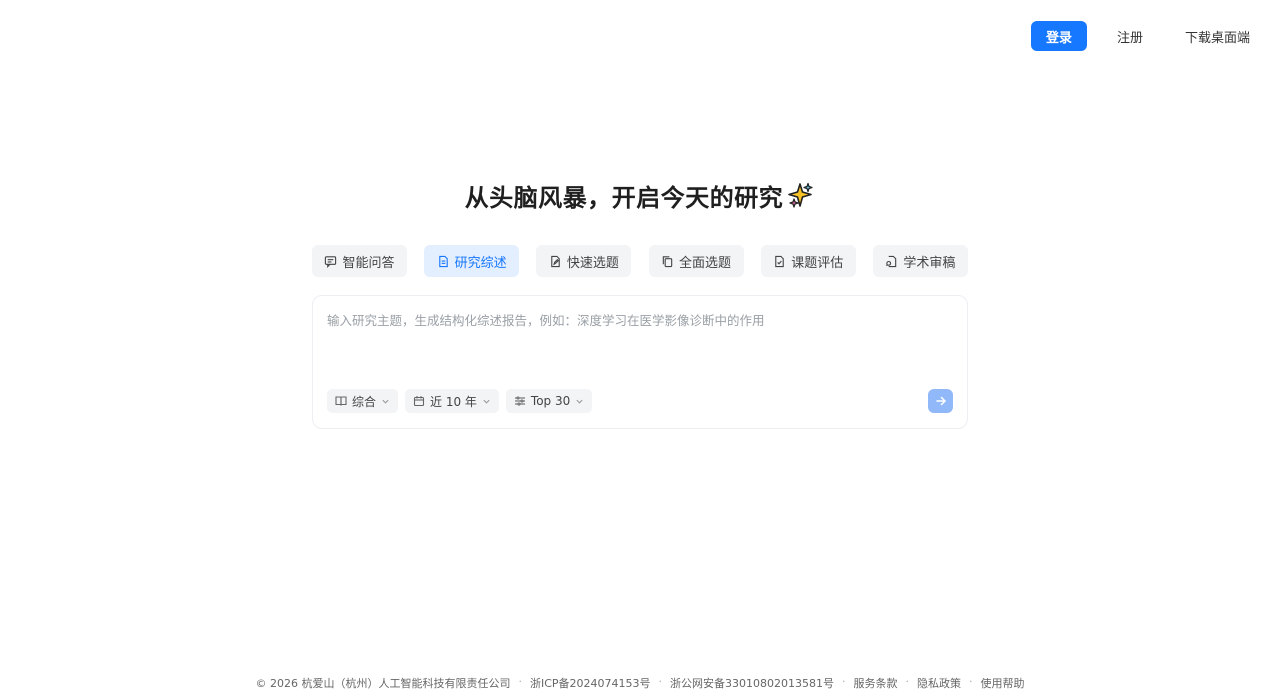  Describe the element at coordinates (929, 263) in the screenshot. I see `tab-label: 学术审稿` at that location.